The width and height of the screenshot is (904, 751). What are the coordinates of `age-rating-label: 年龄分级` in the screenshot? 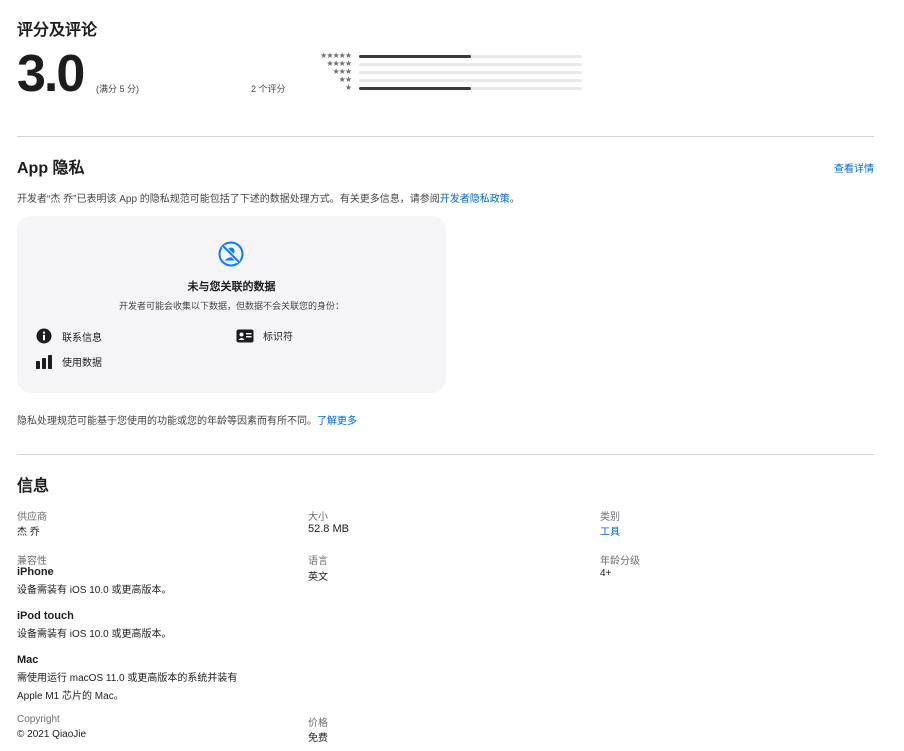 It's located at (620, 561).